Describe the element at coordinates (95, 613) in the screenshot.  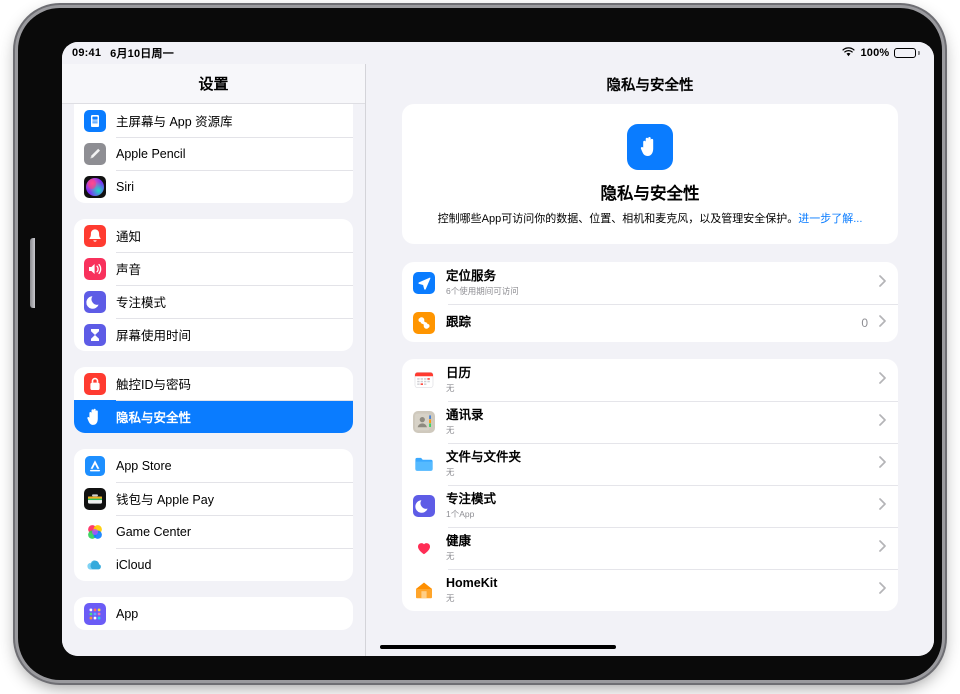
I see `app-grid-icon` at that location.